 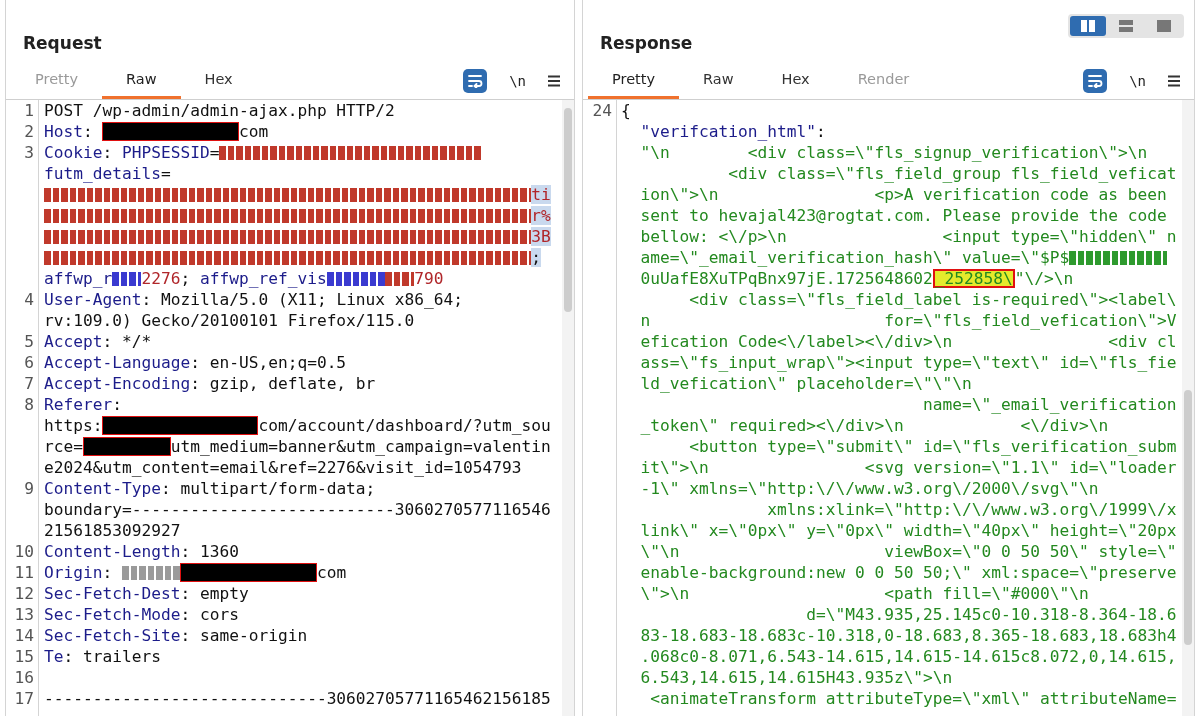 What do you see at coordinates (908, 572) in the screenshot?
I see `code-text: enable-background:new 0 0 50 50;\" xml:space=\"preserve` at bounding box center [908, 572].